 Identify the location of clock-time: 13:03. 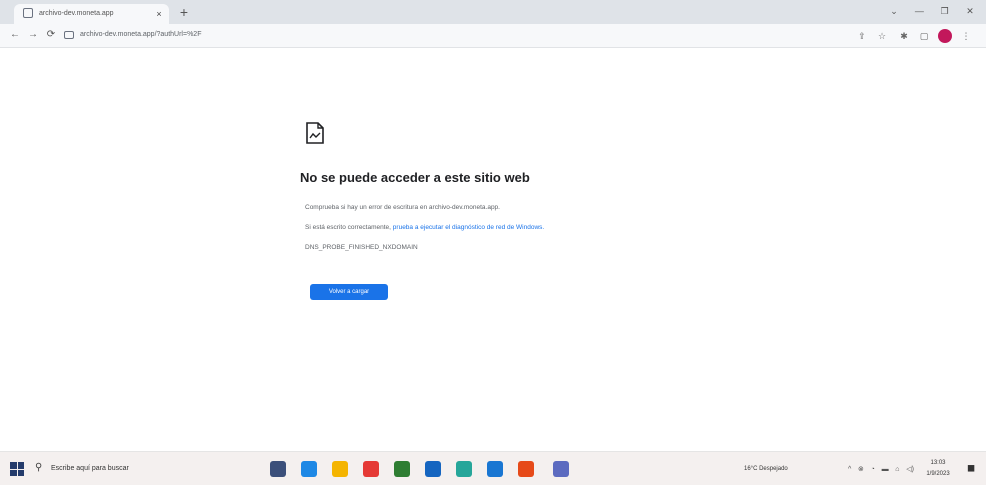
(938, 463).